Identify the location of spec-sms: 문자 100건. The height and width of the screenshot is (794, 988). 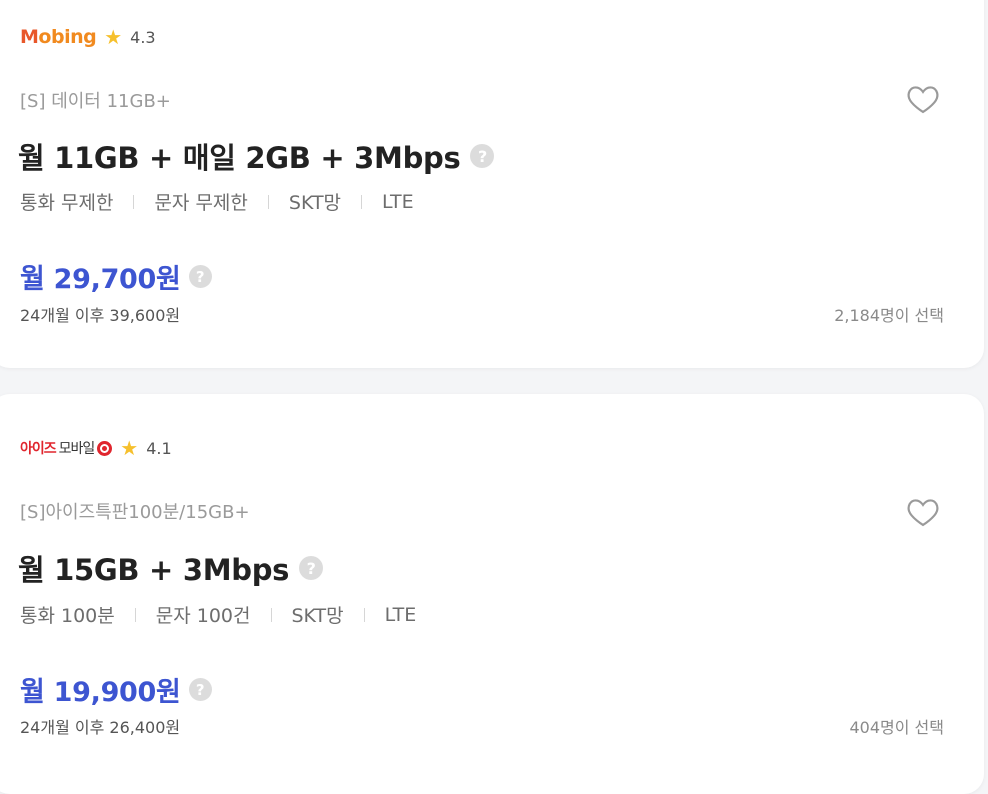
(203, 616).